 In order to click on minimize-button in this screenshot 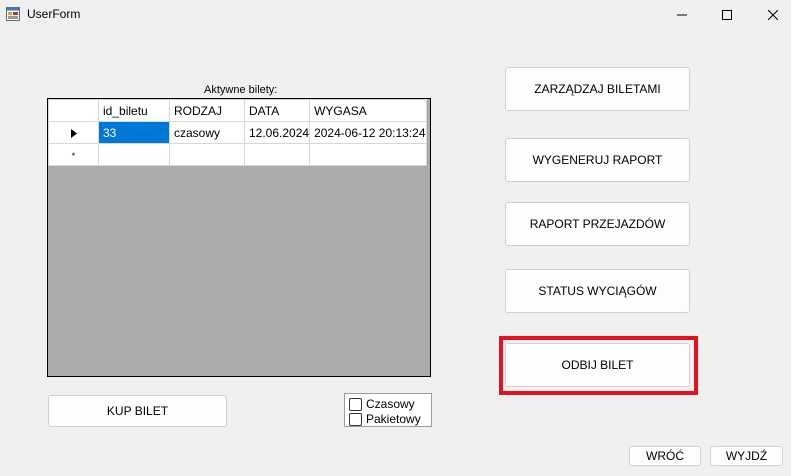, I will do `click(682, 15)`.